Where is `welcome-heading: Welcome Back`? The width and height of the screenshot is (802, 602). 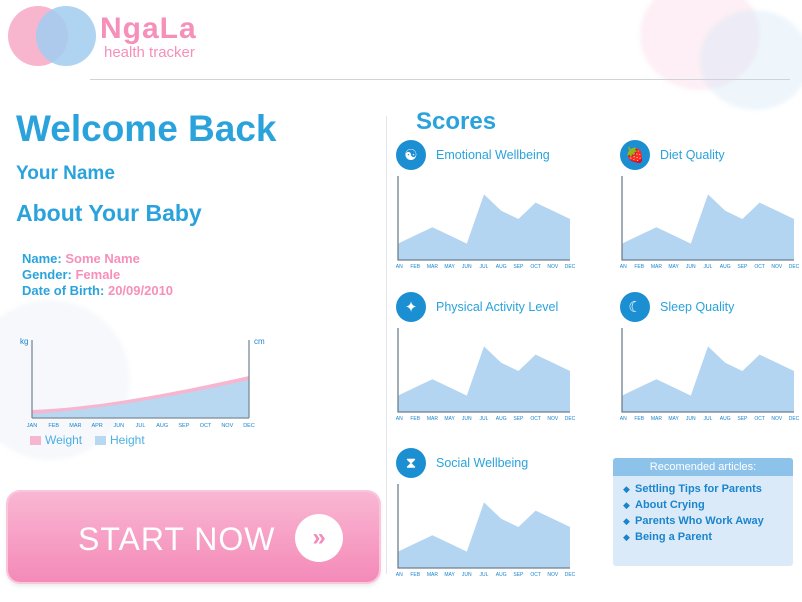
welcome-heading: Welcome Back is located at coordinates (146, 128).